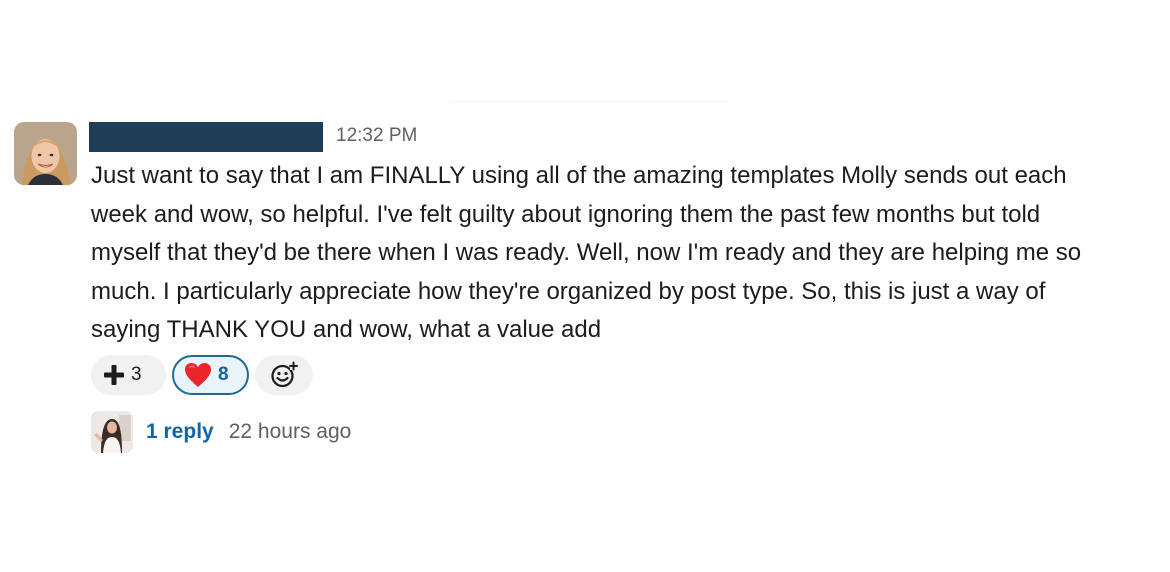  I want to click on author-avatar-image, so click(45, 153).